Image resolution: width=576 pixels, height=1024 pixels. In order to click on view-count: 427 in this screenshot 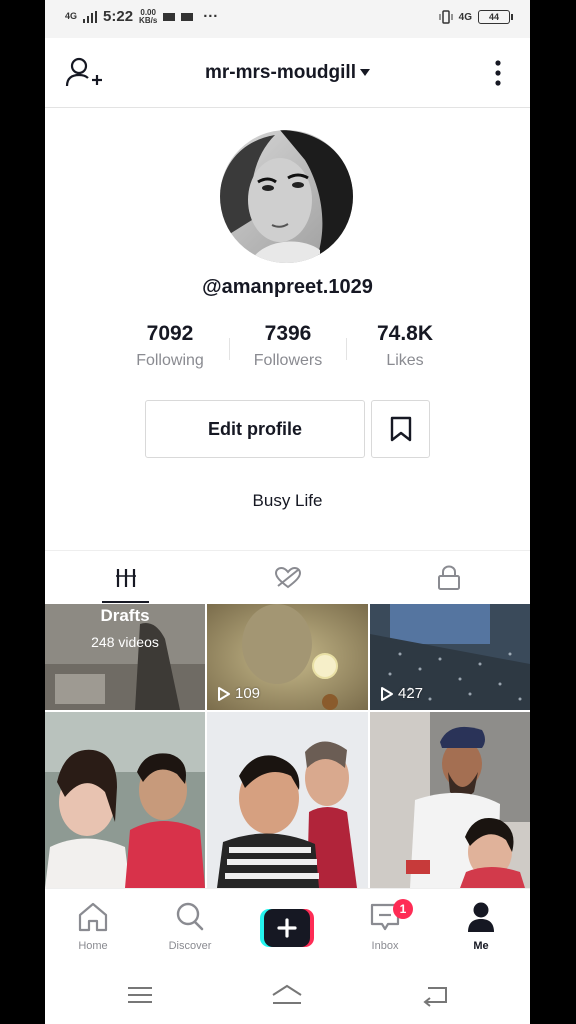, I will do `click(401, 693)`.